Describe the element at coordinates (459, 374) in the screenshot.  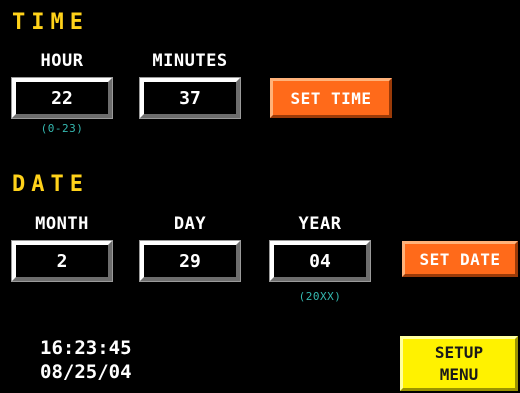
I see `setup-menu-label-line2: MENU` at that location.